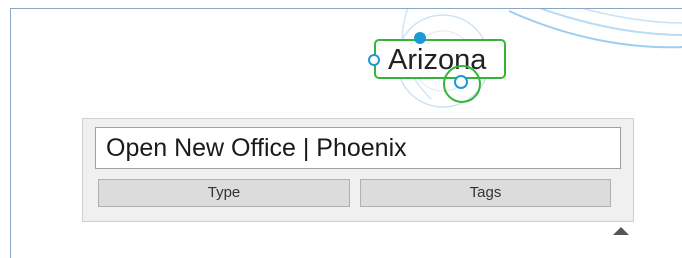  I want to click on topic-label: Arizona, so click(437, 60).